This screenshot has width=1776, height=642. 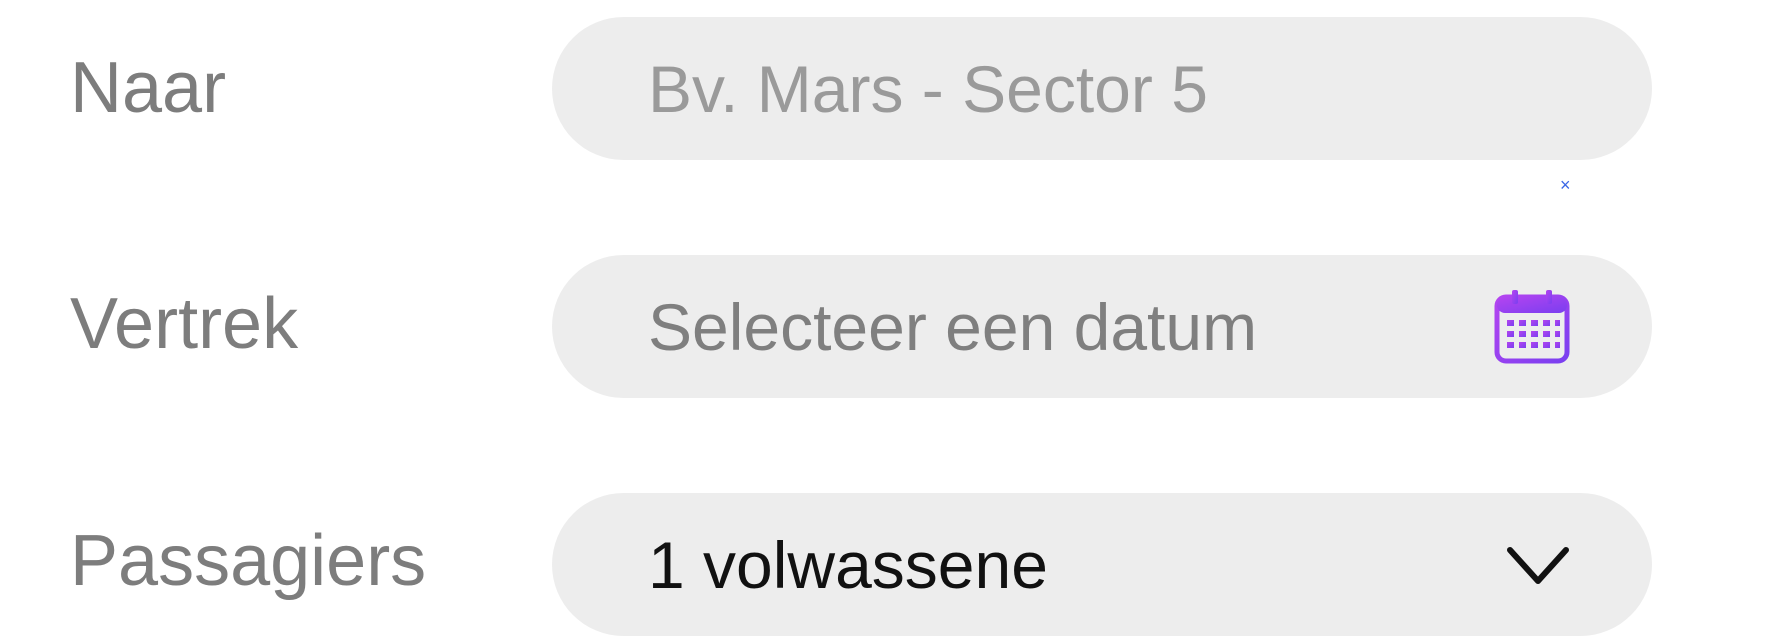 I want to click on passengers-selected-value: 1 volwassene, so click(x=848, y=564).